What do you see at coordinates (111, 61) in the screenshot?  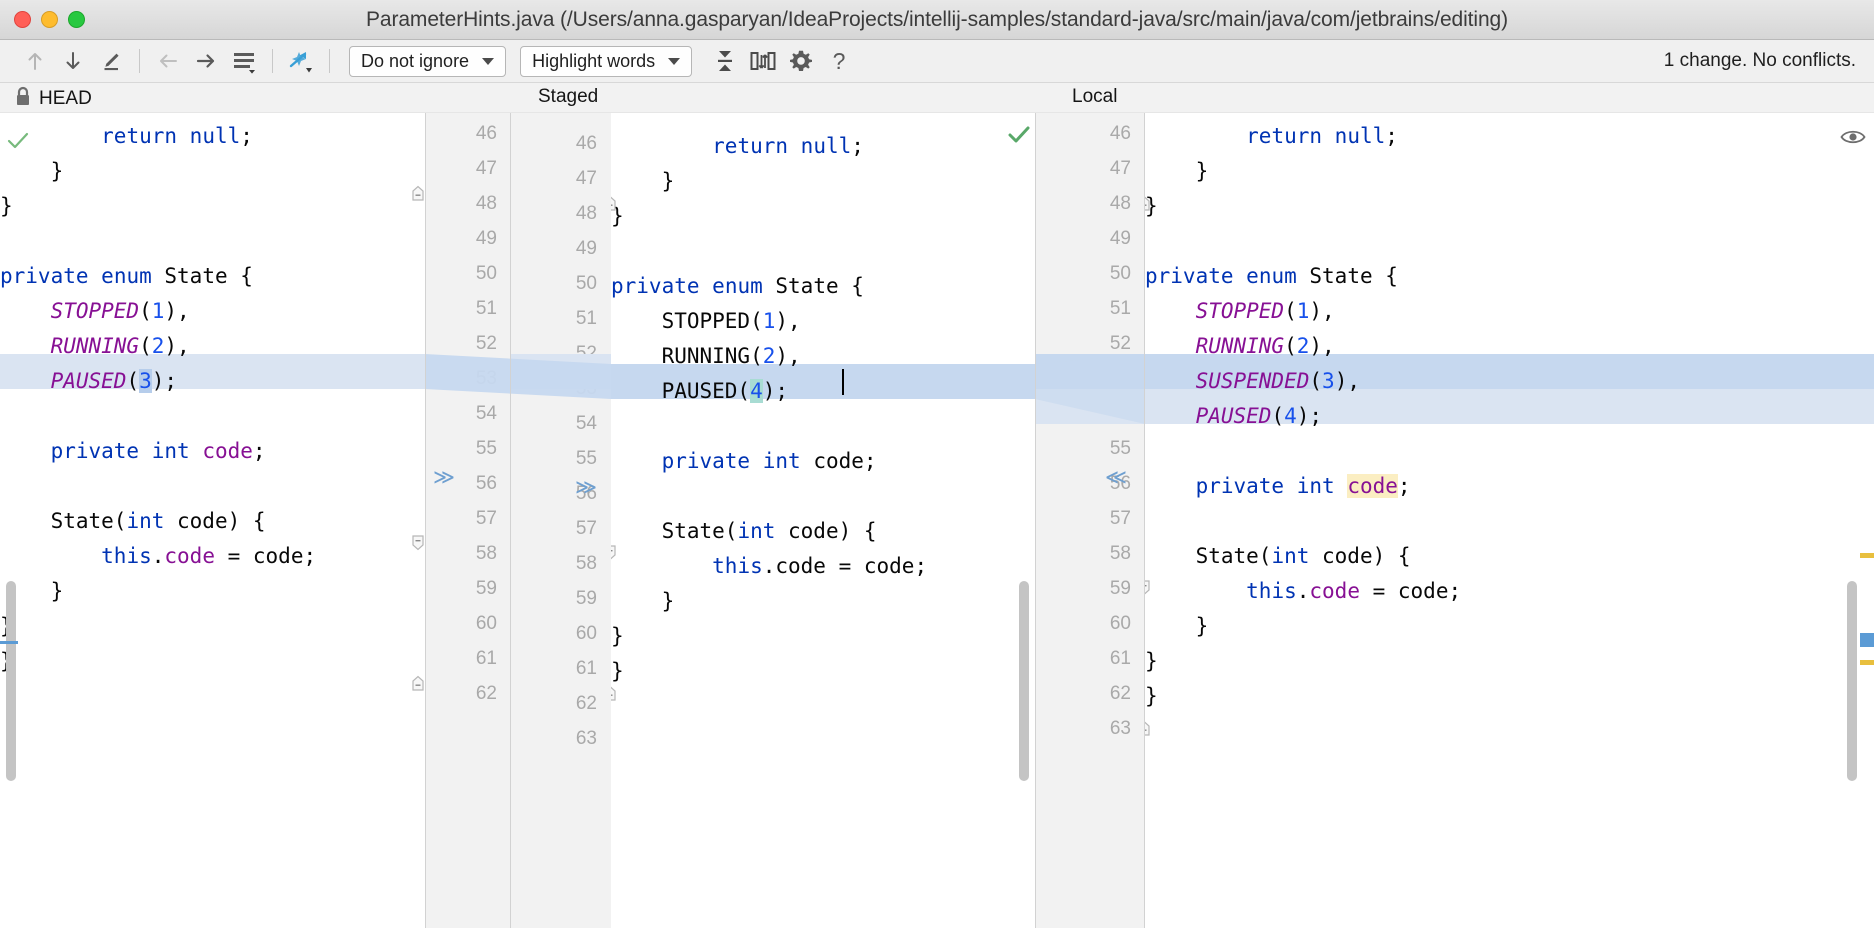 I see `edit-source-button` at bounding box center [111, 61].